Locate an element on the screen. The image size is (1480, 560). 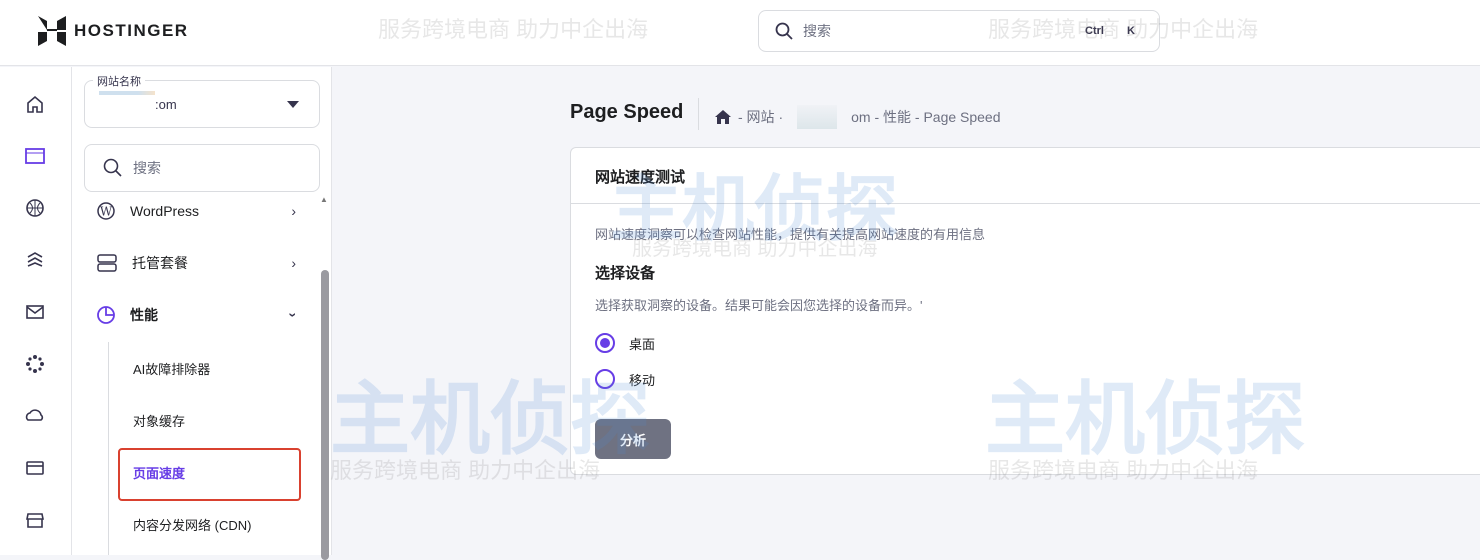
billing-card-icon is located at coordinates (35, 468).